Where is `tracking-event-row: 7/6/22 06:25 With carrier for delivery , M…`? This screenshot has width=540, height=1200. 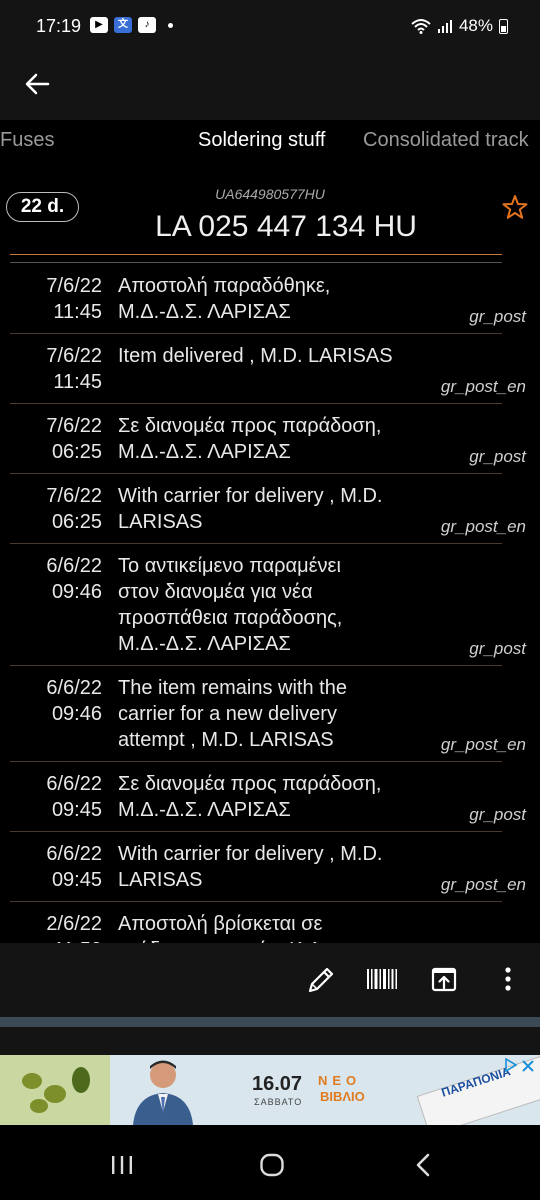 tracking-event-row: 7/6/22 06:25 With carrier for delivery , M… is located at coordinates (268, 509).